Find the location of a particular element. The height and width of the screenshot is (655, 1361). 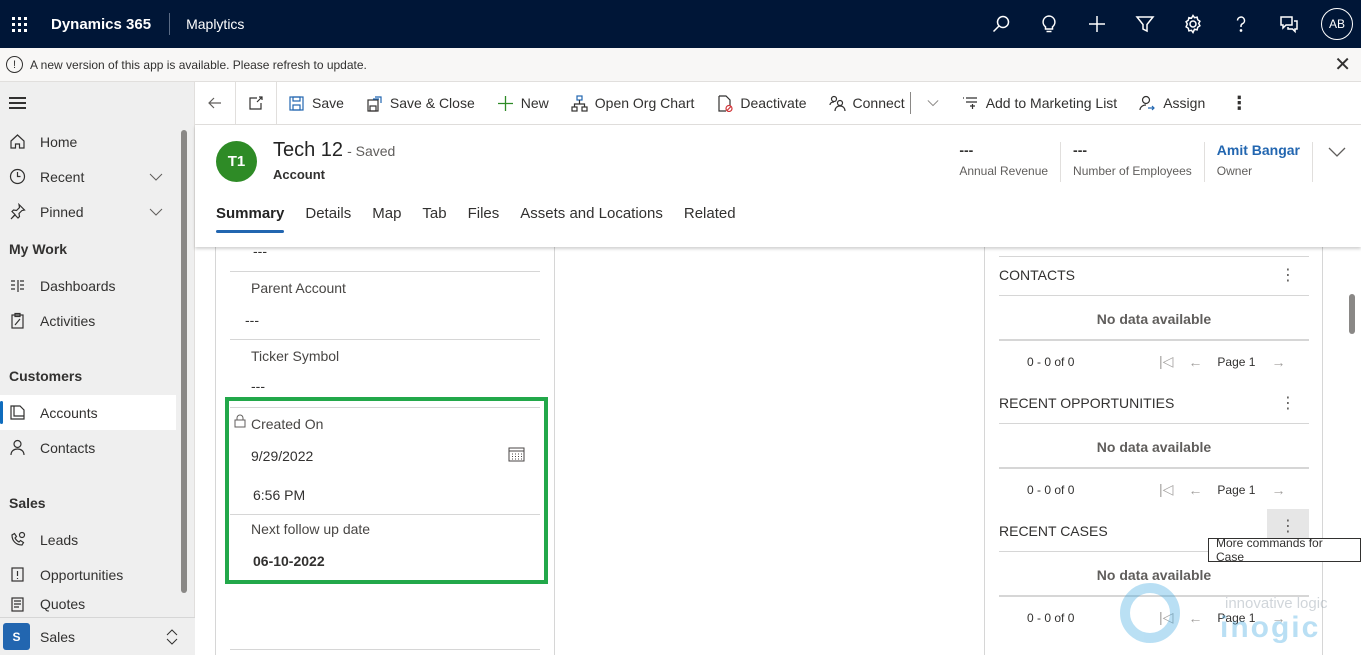

field-label: Ticker Symbol is located at coordinates (295, 356).